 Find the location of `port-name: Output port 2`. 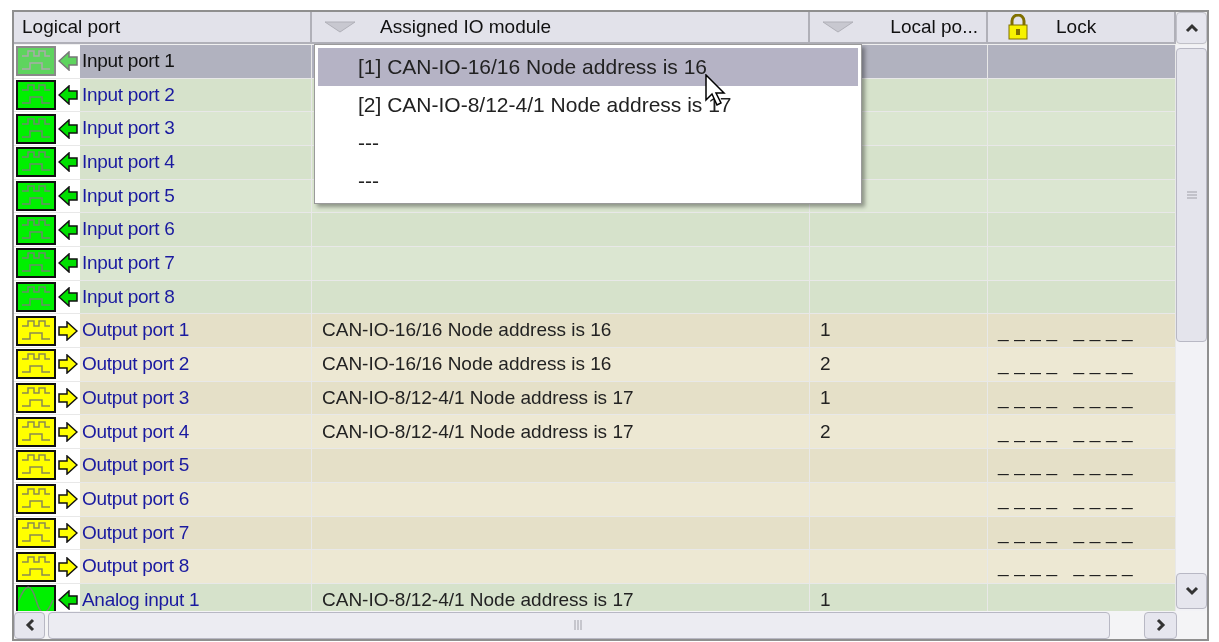

port-name: Output port 2 is located at coordinates (135, 364).